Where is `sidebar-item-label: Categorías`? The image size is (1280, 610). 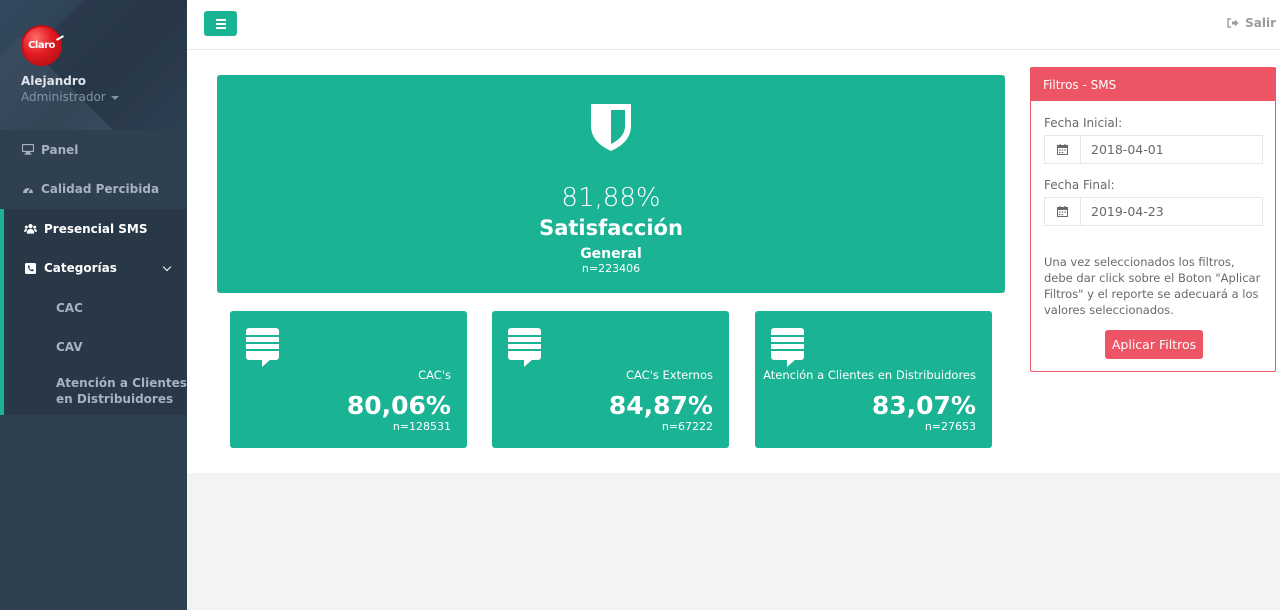 sidebar-item-label: Categorías is located at coordinates (80, 268).